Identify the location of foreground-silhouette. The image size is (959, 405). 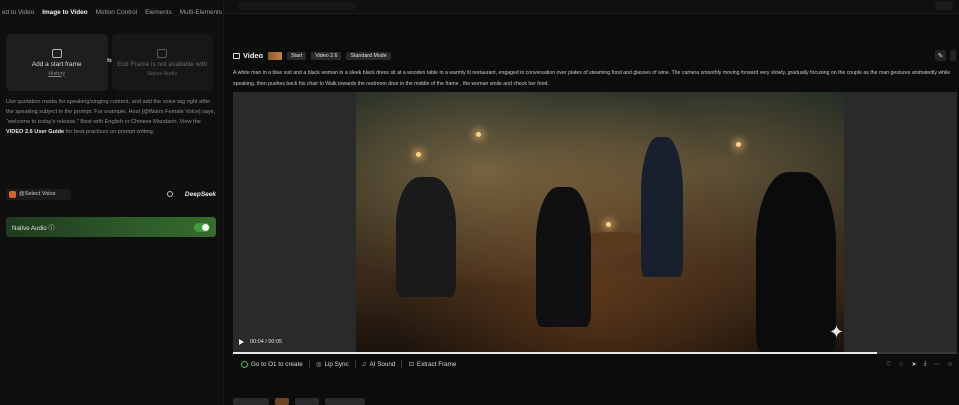
(796, 262).